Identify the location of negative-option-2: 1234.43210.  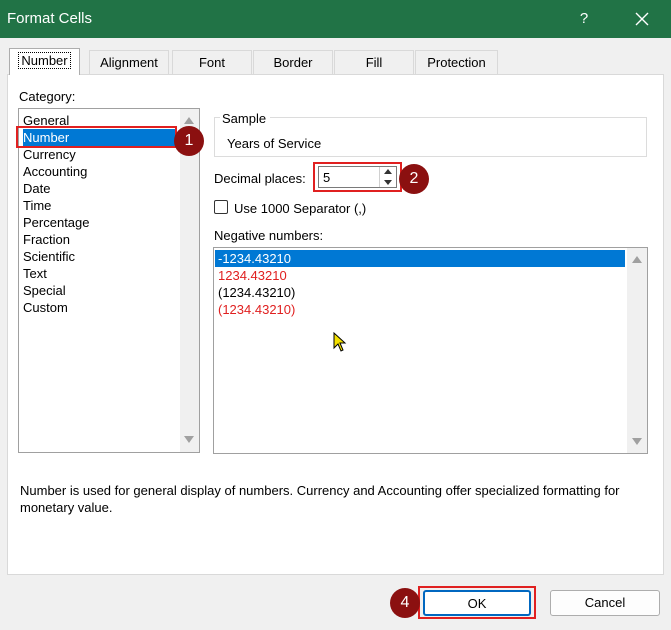
(252, 275).